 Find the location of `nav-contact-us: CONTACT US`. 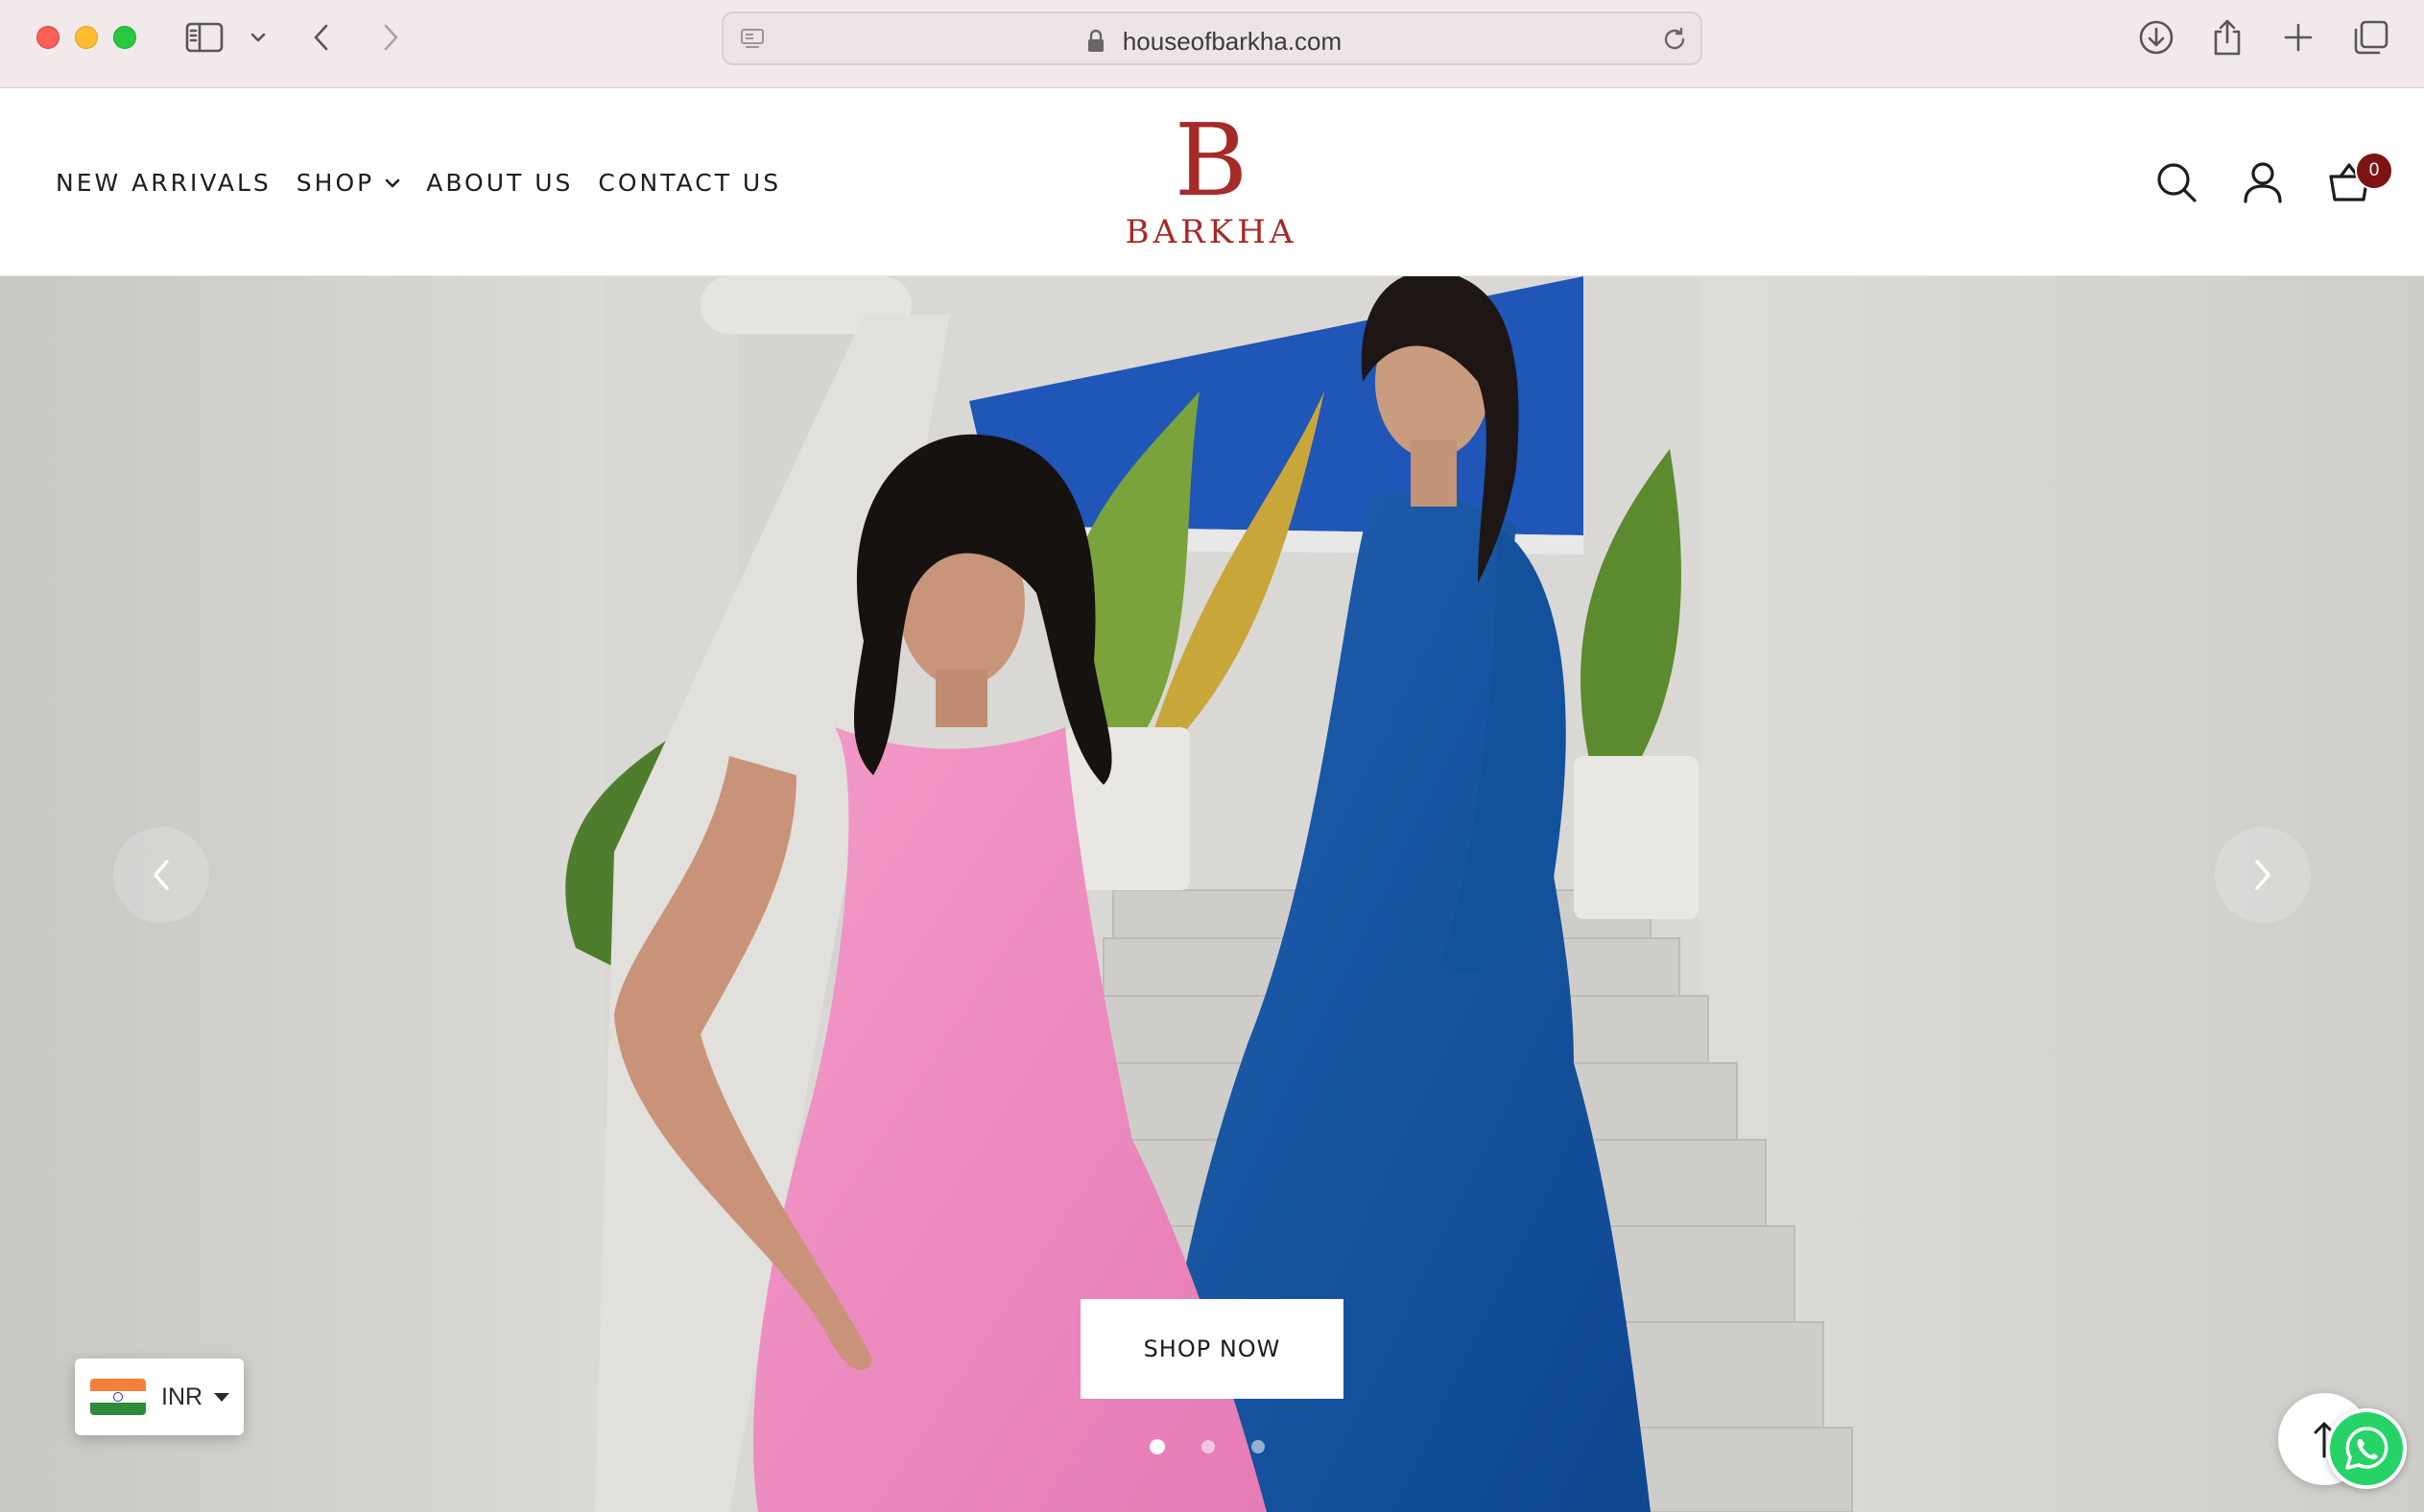

nav-contact-us: CONTACT US is located at coordinates (689, 183).